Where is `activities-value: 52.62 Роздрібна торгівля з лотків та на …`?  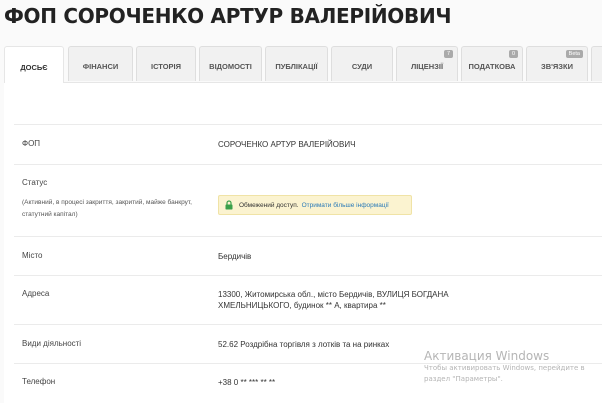
activities-value: 52.62 Роздрібна торгівля з лотків та на … is located at coordinates (304, 344).